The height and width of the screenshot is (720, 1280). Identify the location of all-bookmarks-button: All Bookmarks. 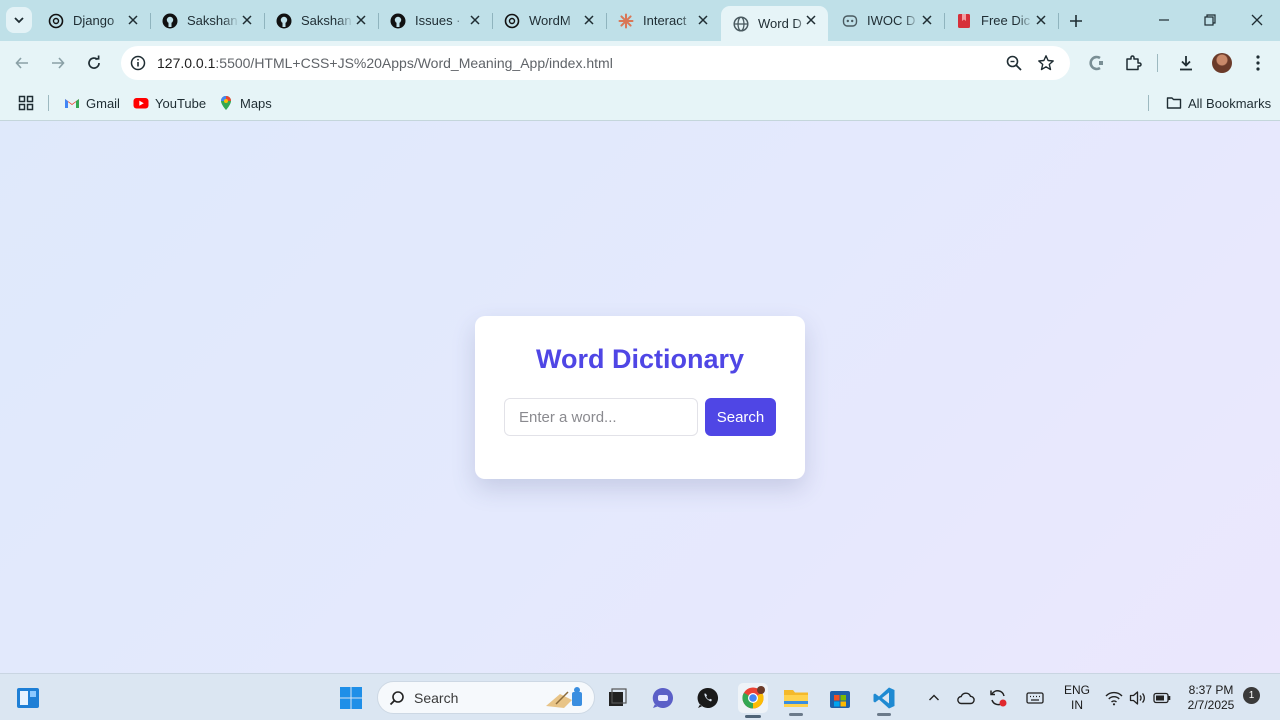
(1218, 103).